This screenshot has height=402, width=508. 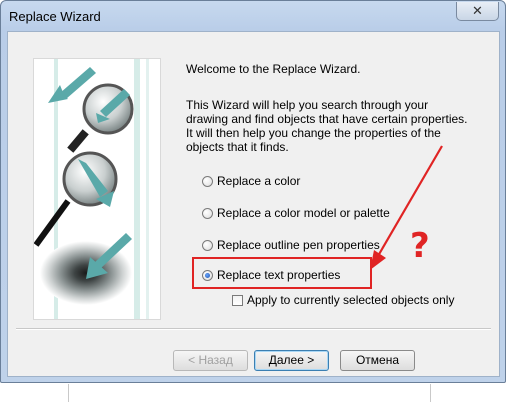 What do you see at coordinates (351, 300) in the screenshot?
I see `checkbox-label: Apply to currently selected objects only` at bounding box center [351, 300].